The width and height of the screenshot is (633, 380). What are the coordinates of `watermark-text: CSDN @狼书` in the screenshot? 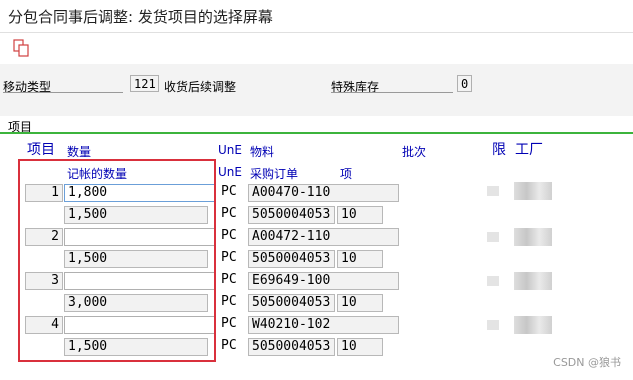 It's located at (587, 362).